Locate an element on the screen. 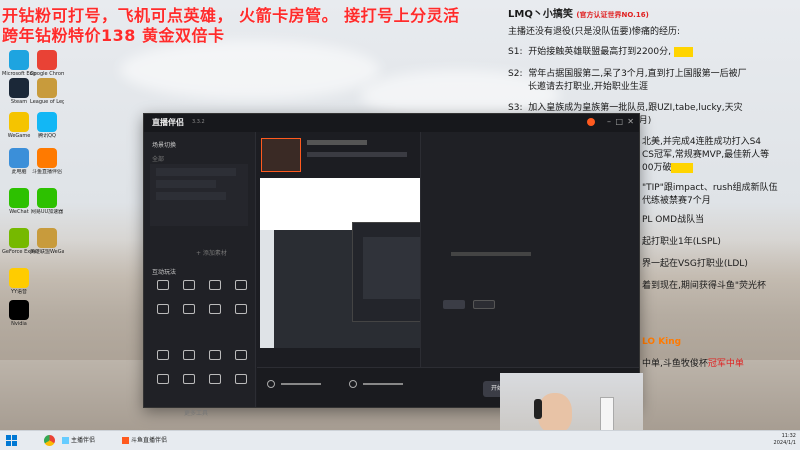  desktop-icon: 斗鱼直播伴侣 is located at coordinates (47, 161).